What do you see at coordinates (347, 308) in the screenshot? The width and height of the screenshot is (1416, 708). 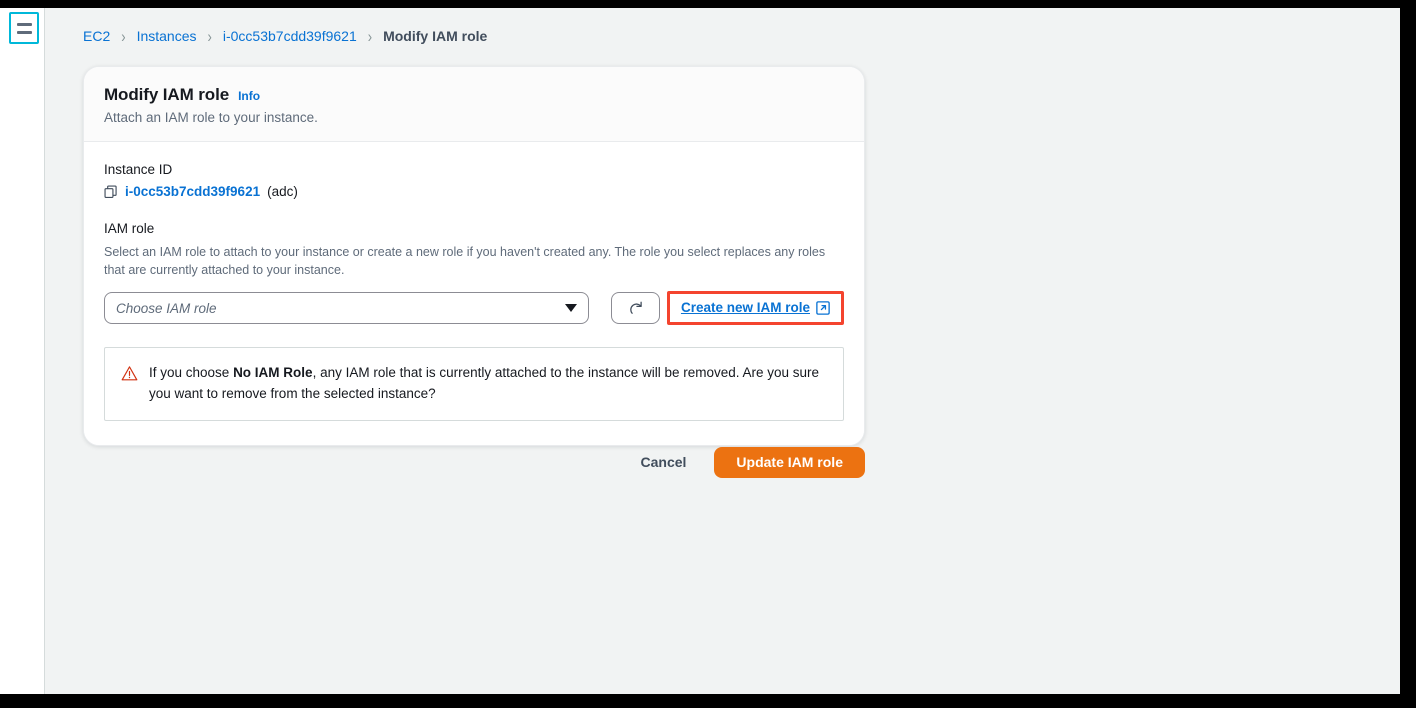 I see `iam-role-select: Choose IAM role` at bounding box center [347, 308].